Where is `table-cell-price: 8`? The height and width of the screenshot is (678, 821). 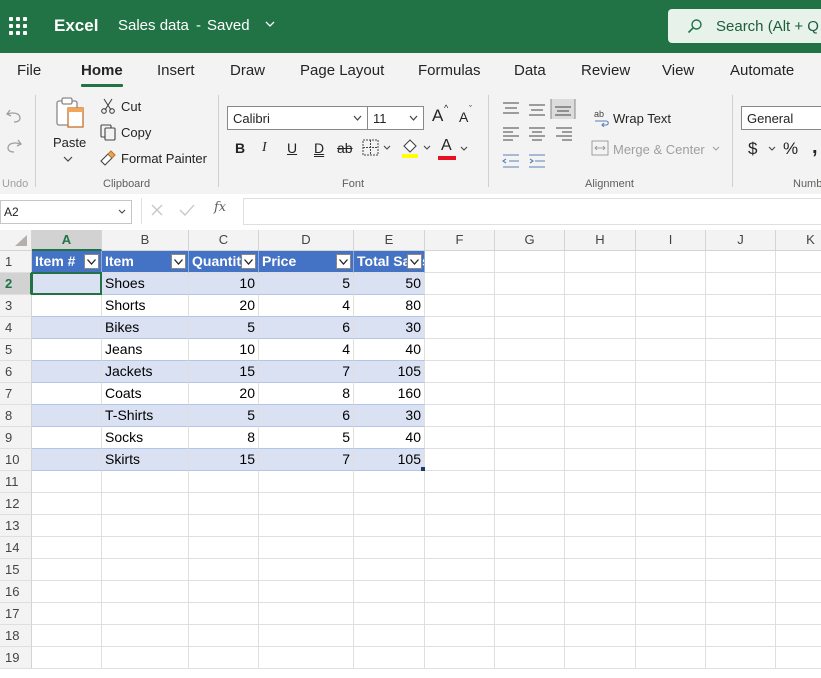 table-cell-price: 8 is located at coordinates (306, 394).